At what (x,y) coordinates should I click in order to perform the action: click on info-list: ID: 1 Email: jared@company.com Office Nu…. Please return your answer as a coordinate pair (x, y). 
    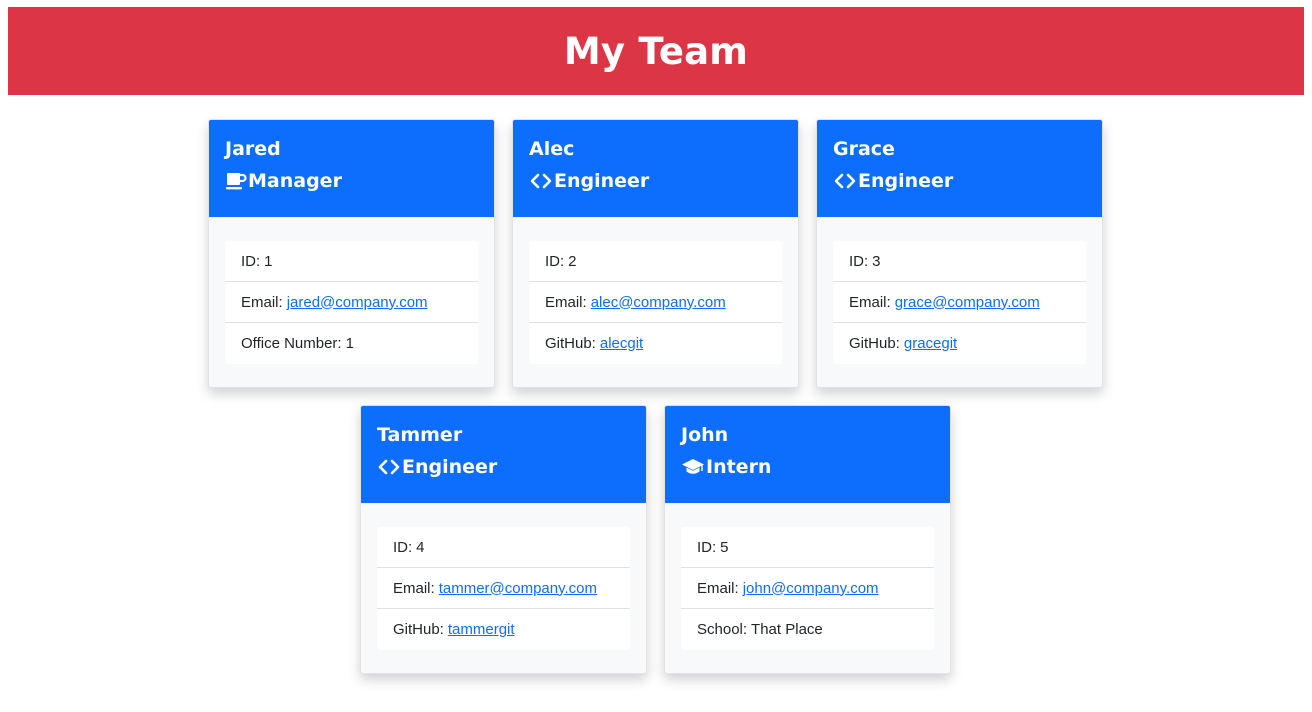
    Looking at the image, I should click on (351, 302).